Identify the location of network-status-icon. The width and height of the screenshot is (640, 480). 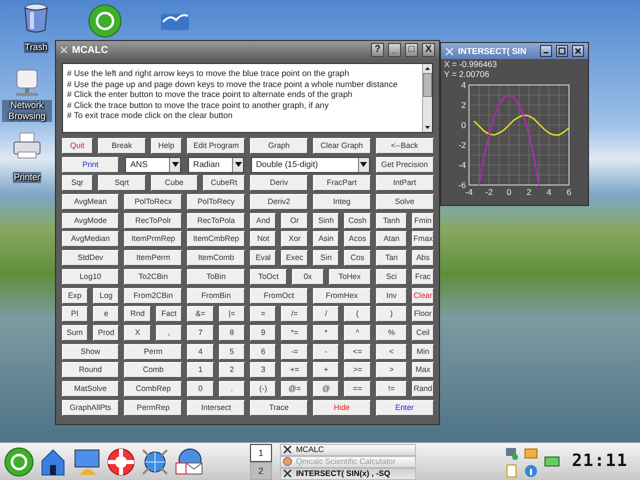
(552, 462).